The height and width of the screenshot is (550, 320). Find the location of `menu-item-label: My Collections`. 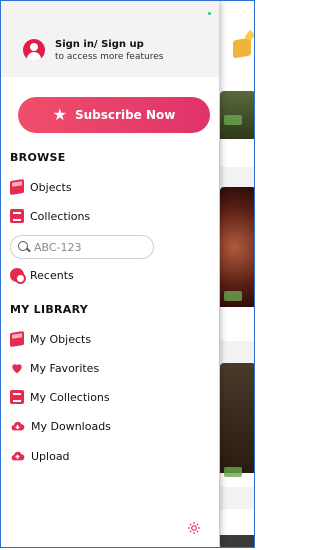

menu-item-label: My Collections is located at coordinates (70, 397).